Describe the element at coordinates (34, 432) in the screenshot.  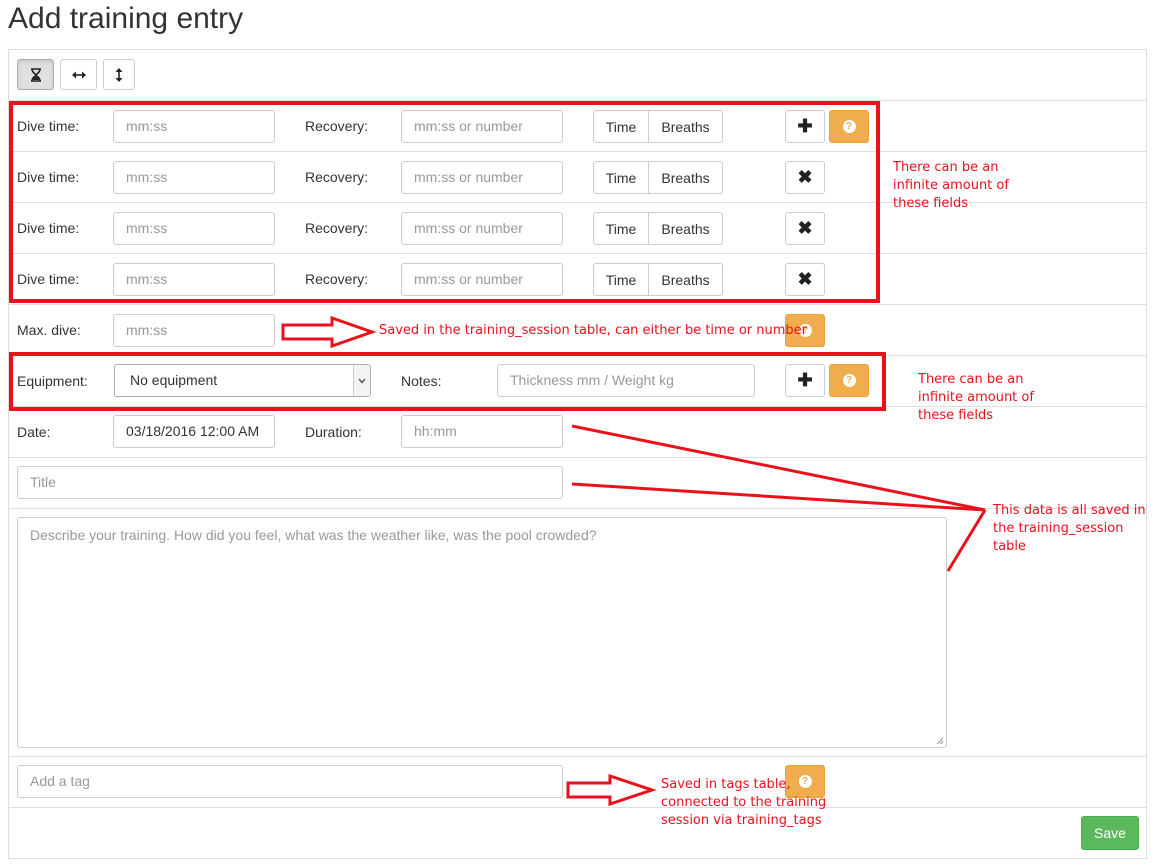
I see `date-label: Date:` at that location.